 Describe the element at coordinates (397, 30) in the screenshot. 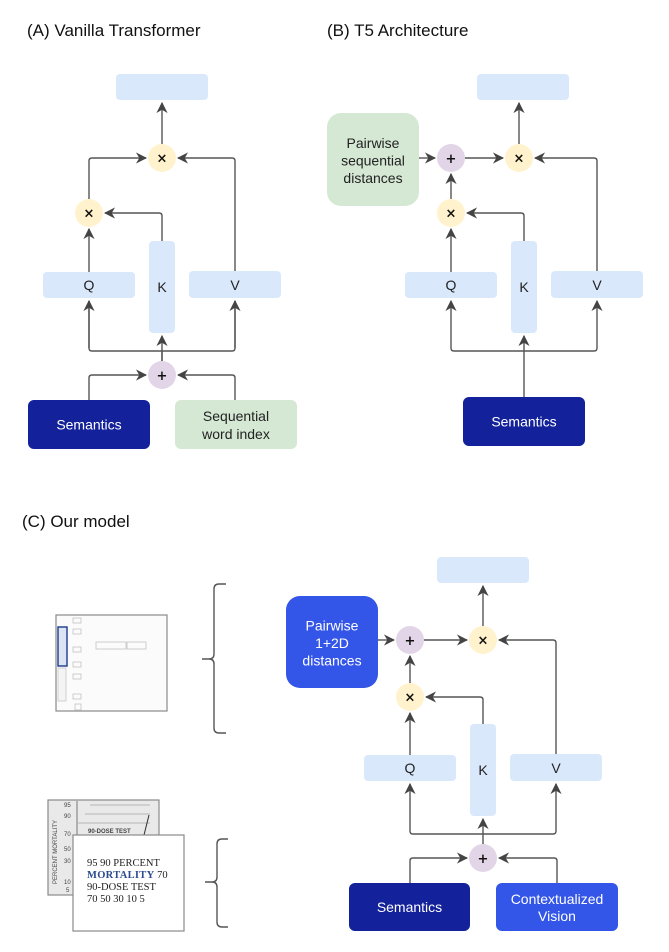

I see `panel-b-title: (B) T5 Architecture` at that location.